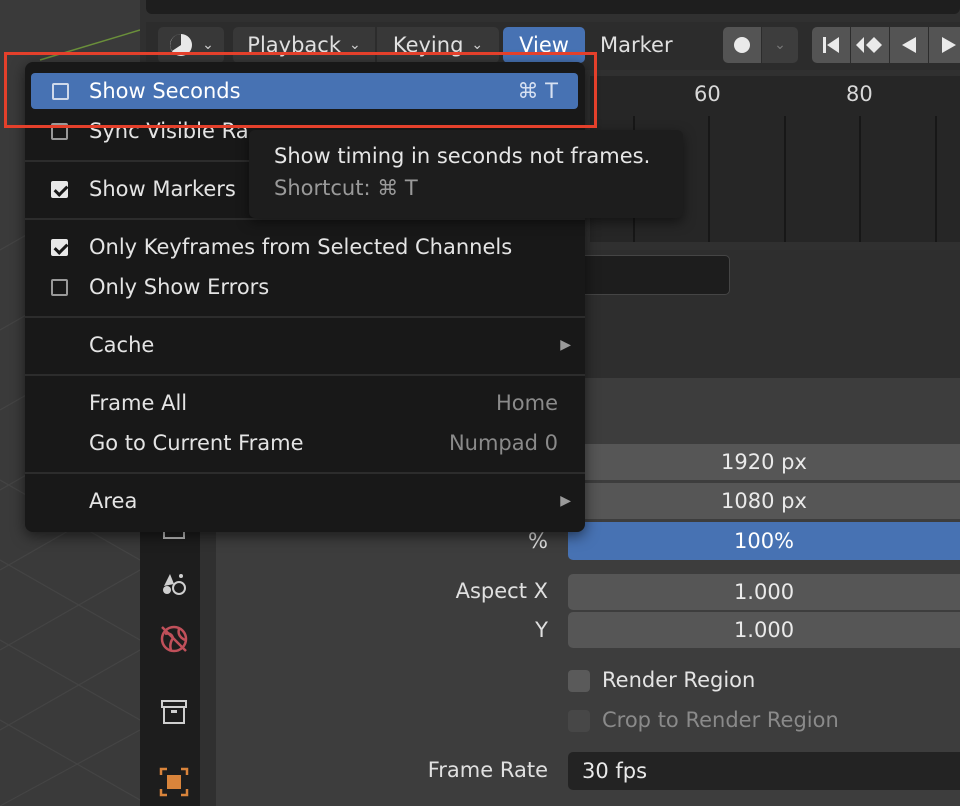  I want to click on tooltip-description: Show timing in seconds not frames., so click(462, 156).